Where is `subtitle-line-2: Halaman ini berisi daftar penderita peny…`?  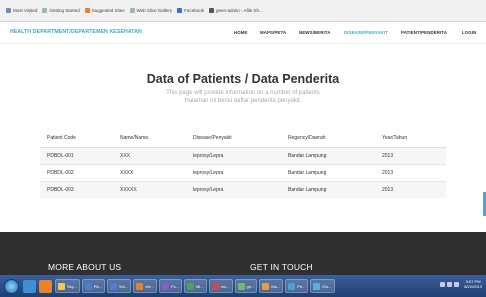 subtitle-line-2: Halaman ini berisi daftar penderita peny… is located at coordinates (243, 100).